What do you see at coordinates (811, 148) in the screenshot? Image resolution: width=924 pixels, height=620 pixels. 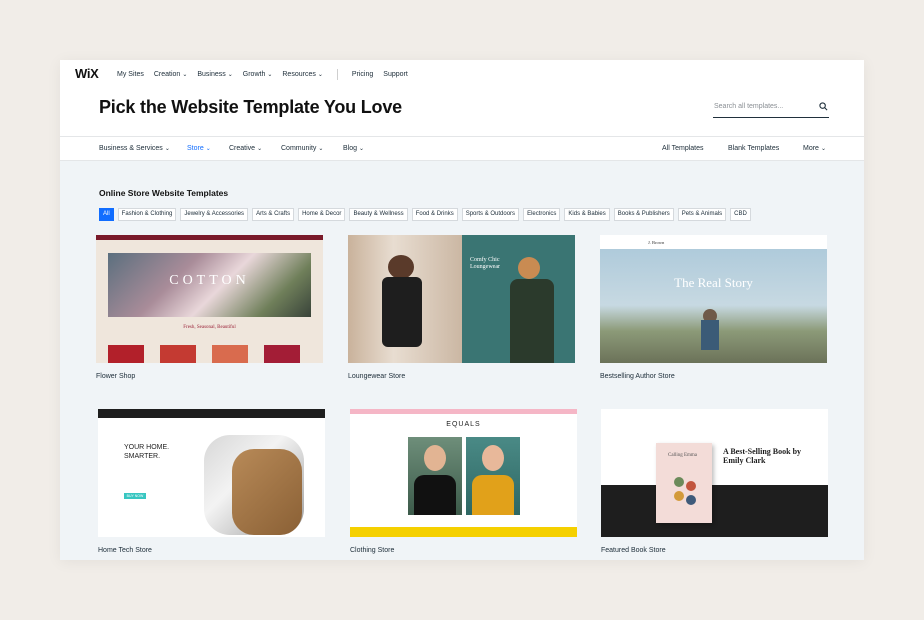 I see `more-label: More` at bounding box center [811, 148].